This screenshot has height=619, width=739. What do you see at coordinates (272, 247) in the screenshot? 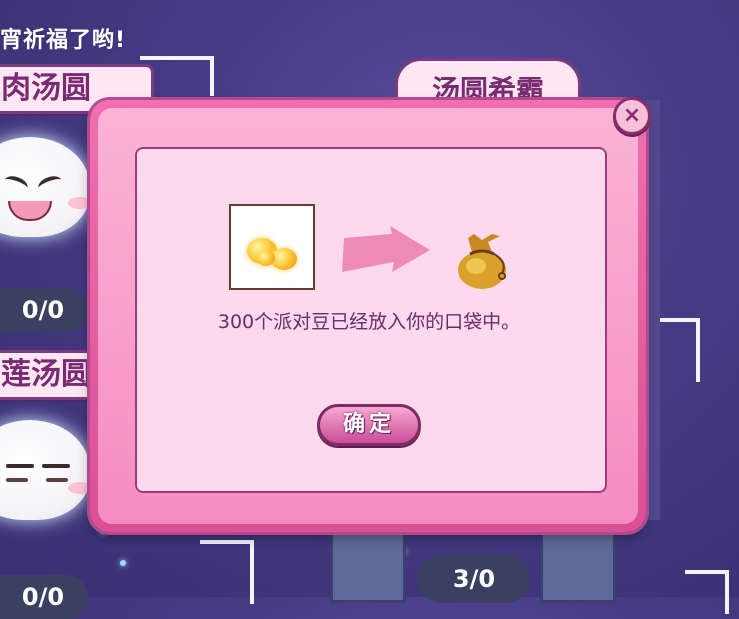
I see `party-beans-item` at bounding box center [272, 247].